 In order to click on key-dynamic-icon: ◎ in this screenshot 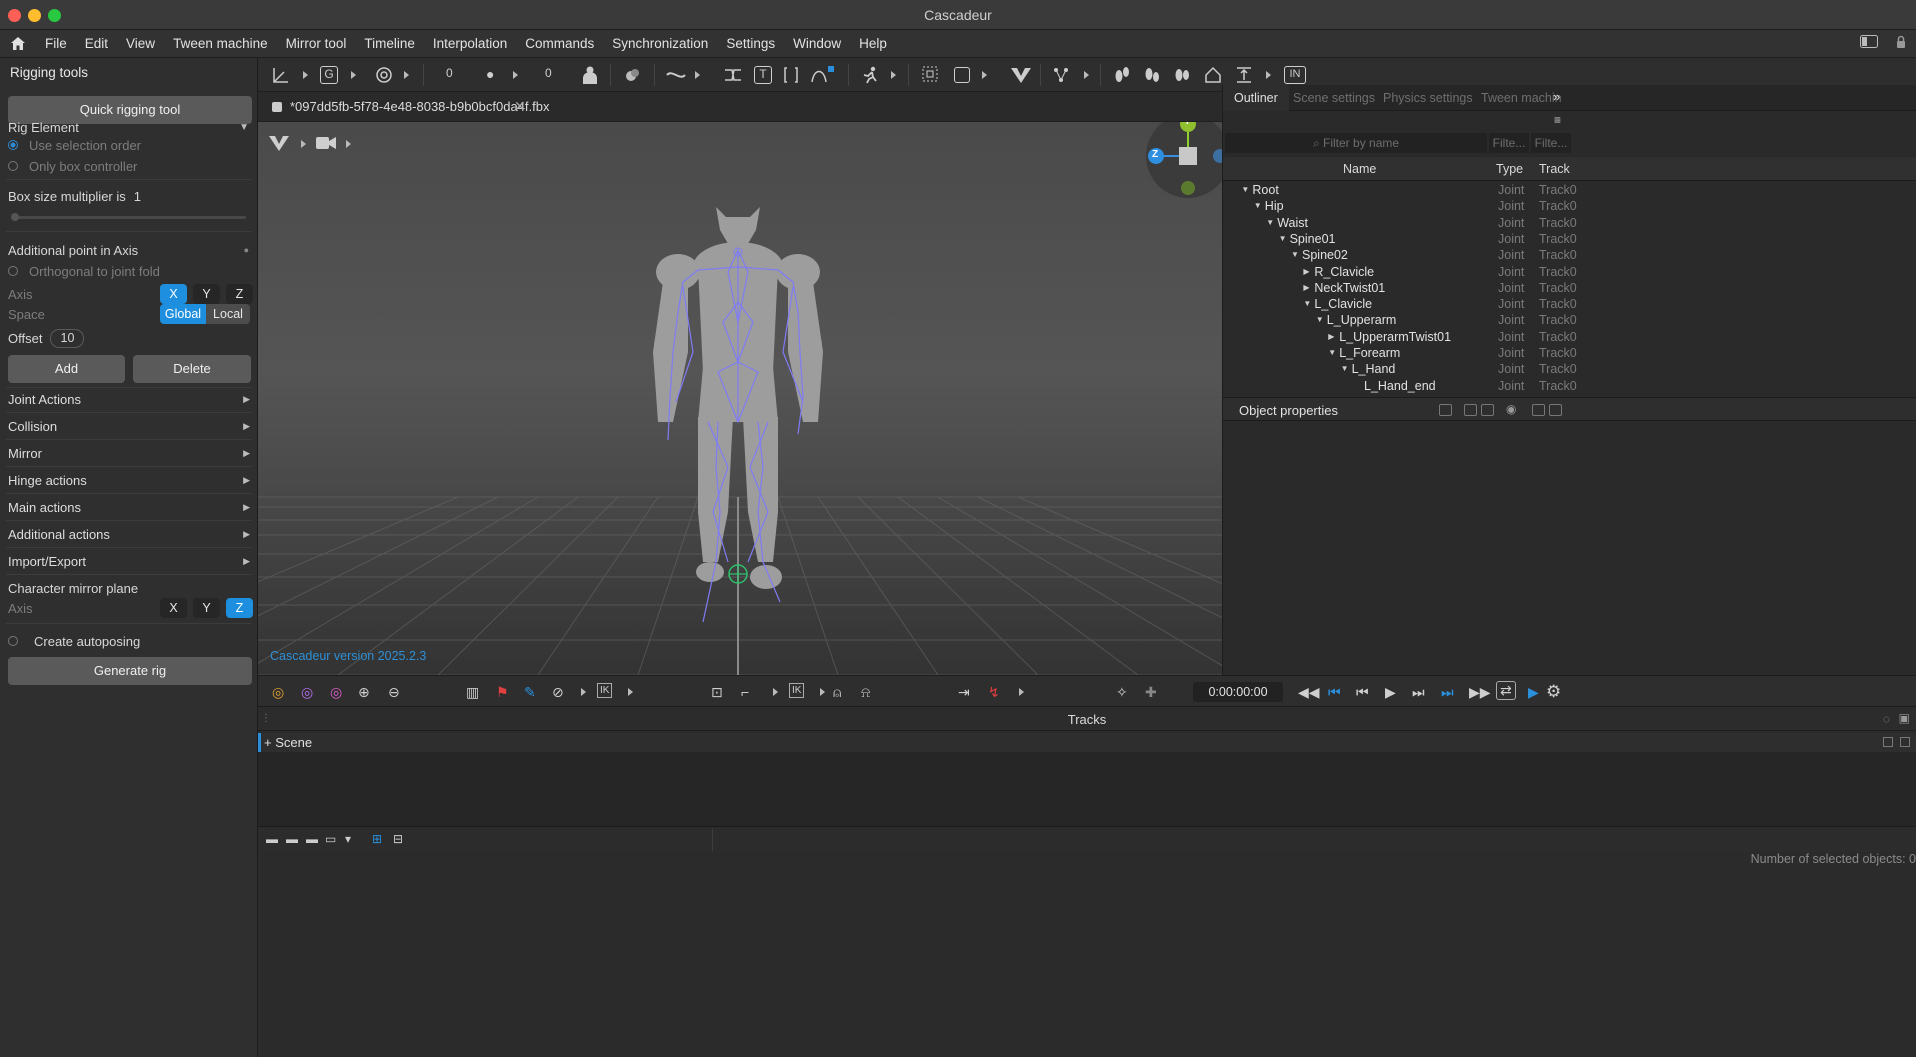, I will do `click(336, 692)`.